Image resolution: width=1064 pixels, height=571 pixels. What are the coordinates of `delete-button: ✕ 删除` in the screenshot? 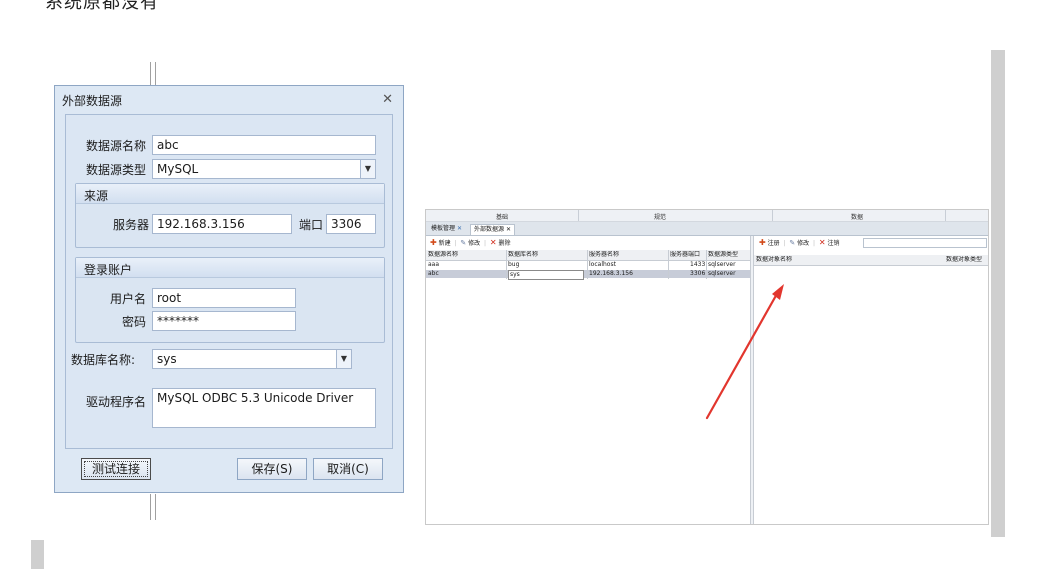 It's located at (500, 242).